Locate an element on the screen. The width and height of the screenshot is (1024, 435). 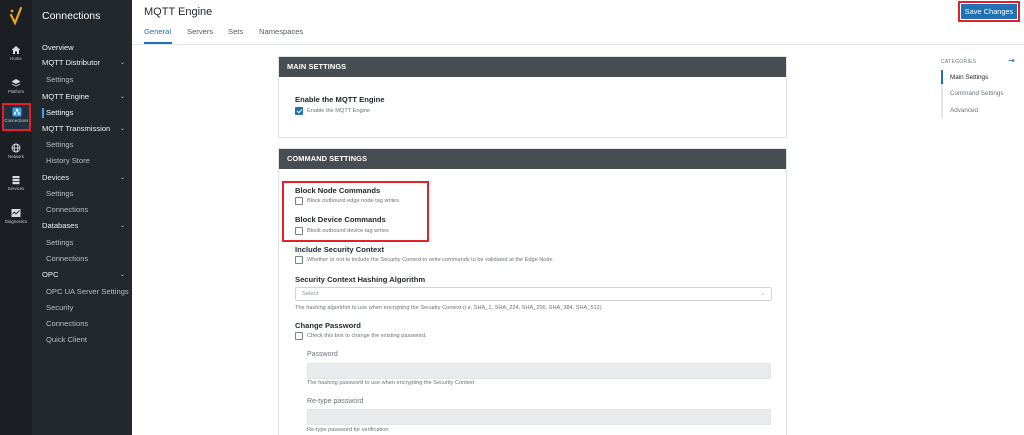
nav-group-databases: Databases ⌄ is located at coordinates (82, 226).